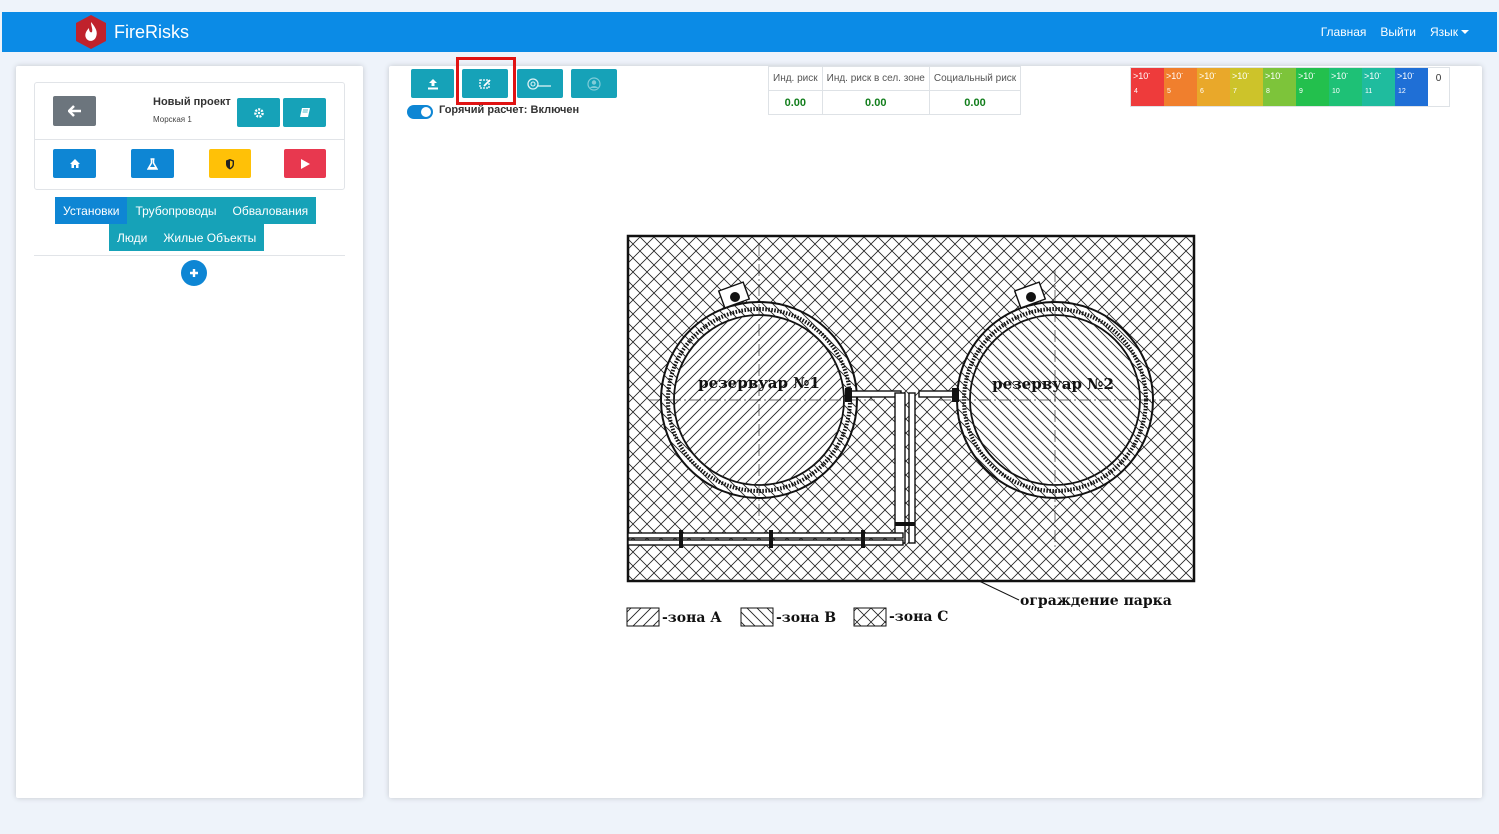 This screenshot has height=834, width=1499. Describe the element at coordinates (1235, 91) in the screenshot. I see `risk-scale-exponent: 7` at that location.